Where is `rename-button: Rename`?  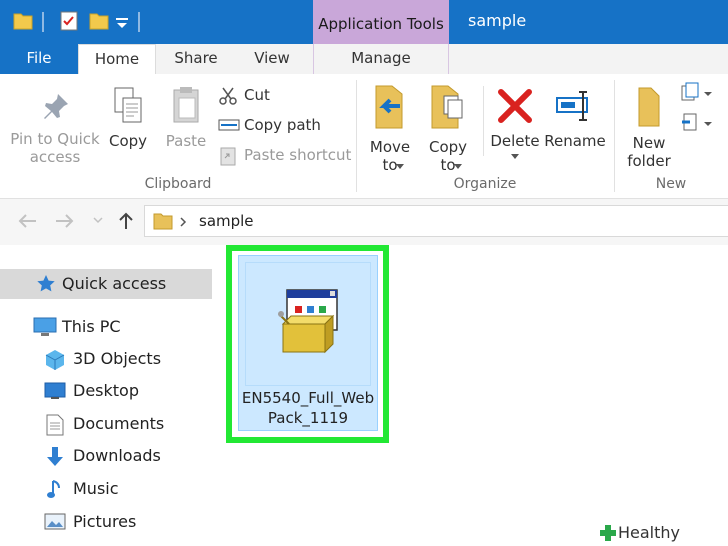 rename-button: Rename is located at coordinates (575, 118).